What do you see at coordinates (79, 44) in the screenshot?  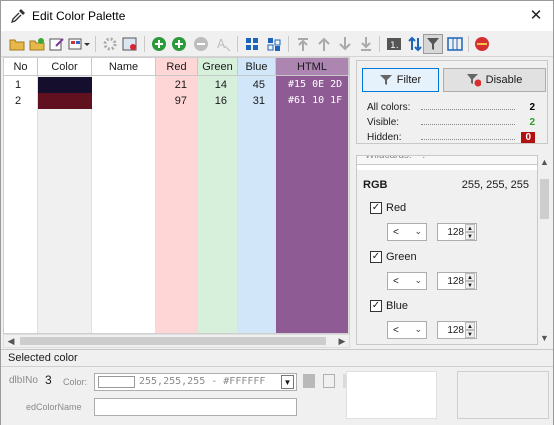 I see `palette-dropdown-icon` at bounding box center [79, 44].